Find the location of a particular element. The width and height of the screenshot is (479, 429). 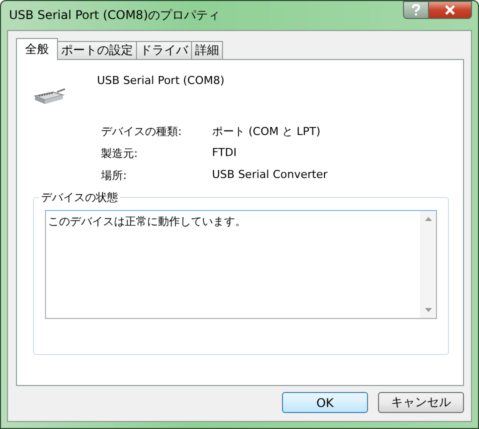

dialog-button: キャンセル is located at coordinates (421, 402).